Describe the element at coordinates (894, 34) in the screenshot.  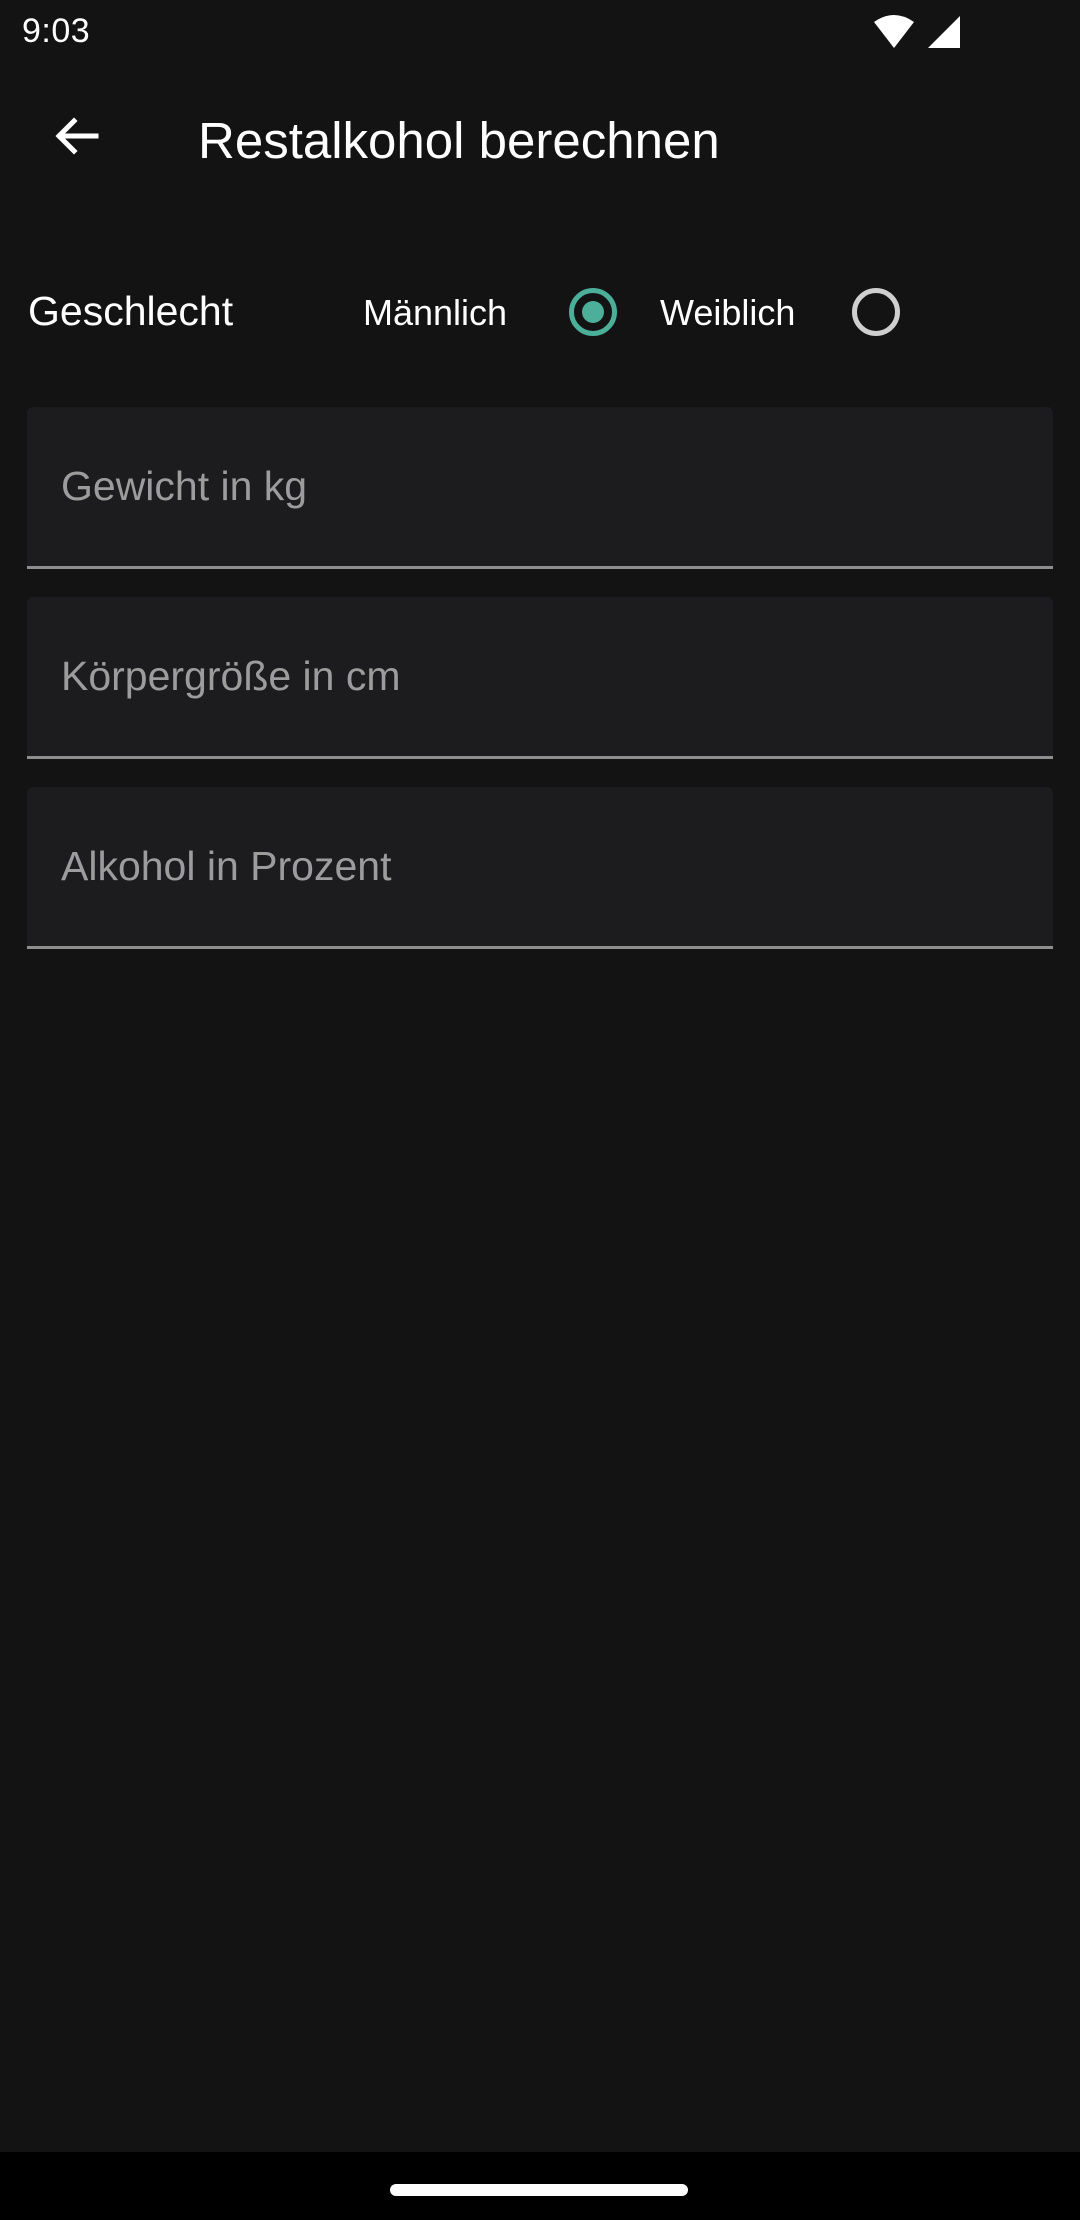
I see `wifi-icon` at that location.